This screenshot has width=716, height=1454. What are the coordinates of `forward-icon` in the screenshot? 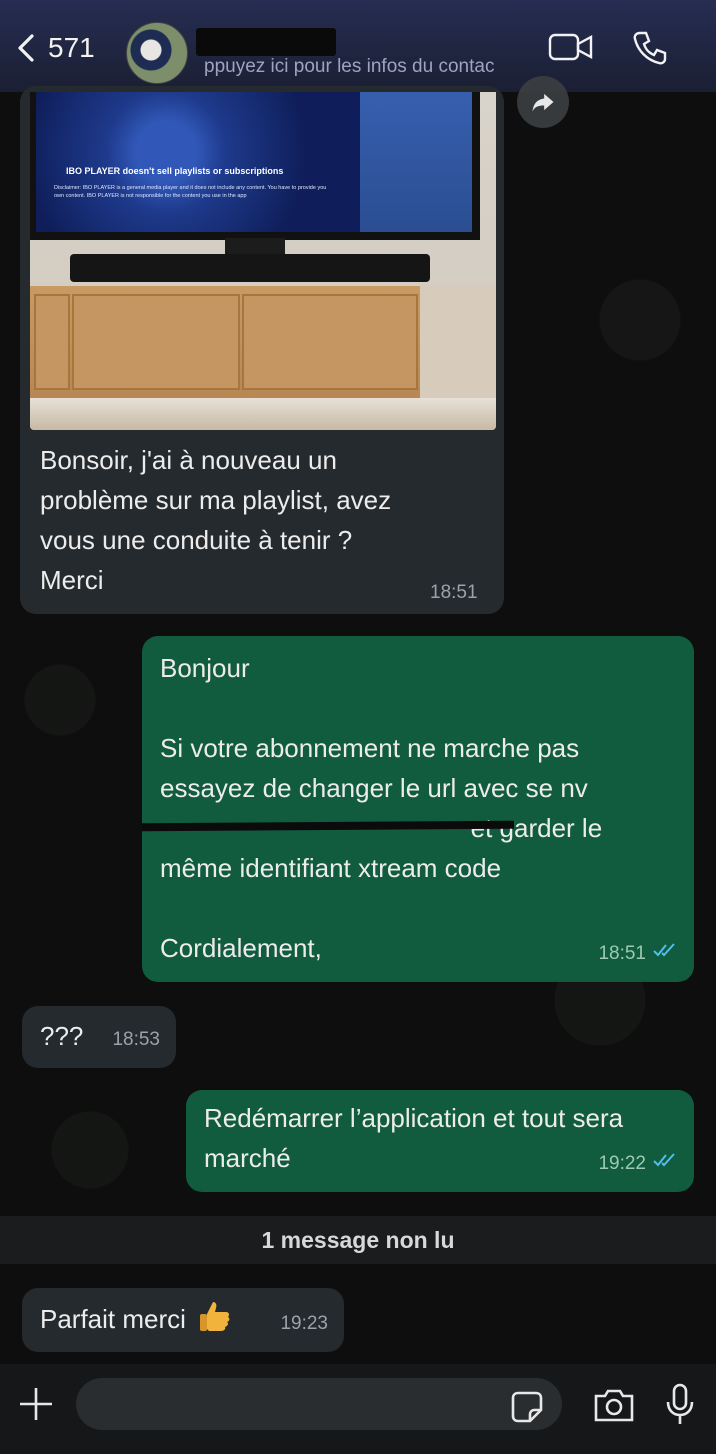 It's located at (543, 102).